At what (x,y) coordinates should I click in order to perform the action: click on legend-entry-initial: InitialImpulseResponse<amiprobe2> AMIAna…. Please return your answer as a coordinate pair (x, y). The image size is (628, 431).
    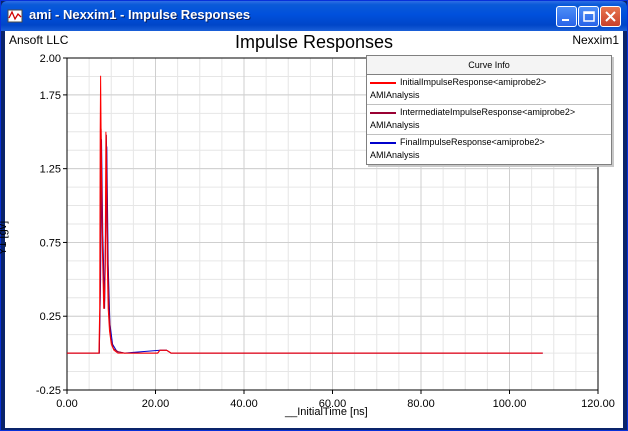
    Looking at the image, I should click on (489, 90).